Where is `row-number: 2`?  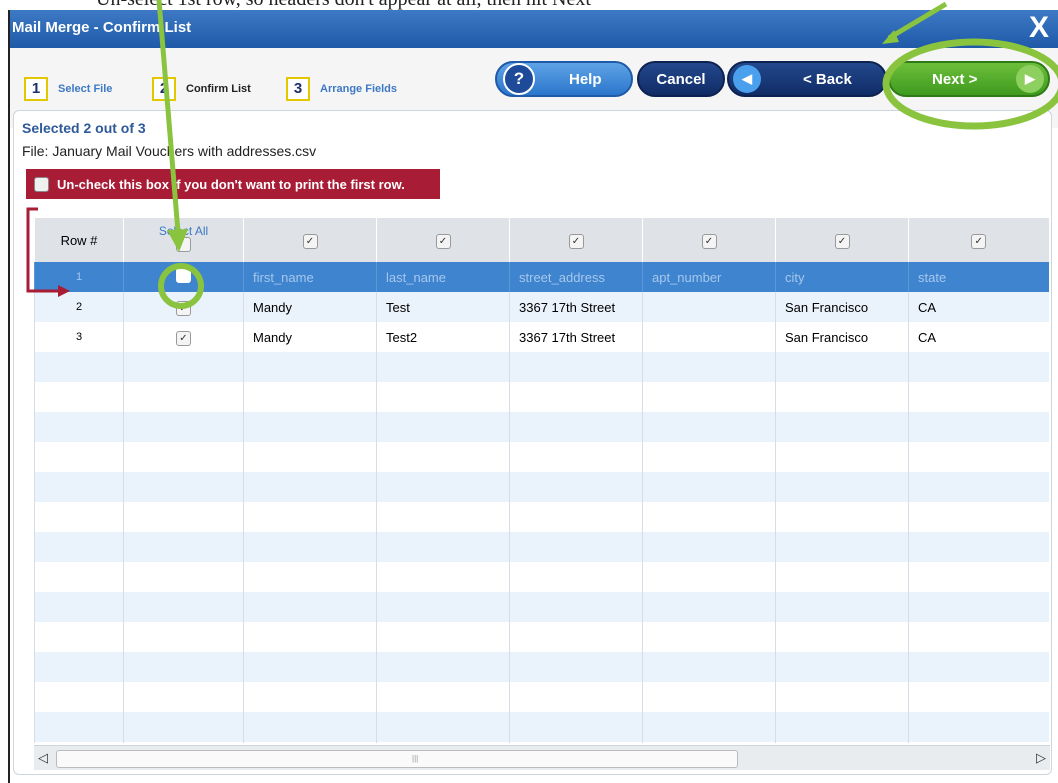 row-number: 2 is located at coordinates (79, 307).